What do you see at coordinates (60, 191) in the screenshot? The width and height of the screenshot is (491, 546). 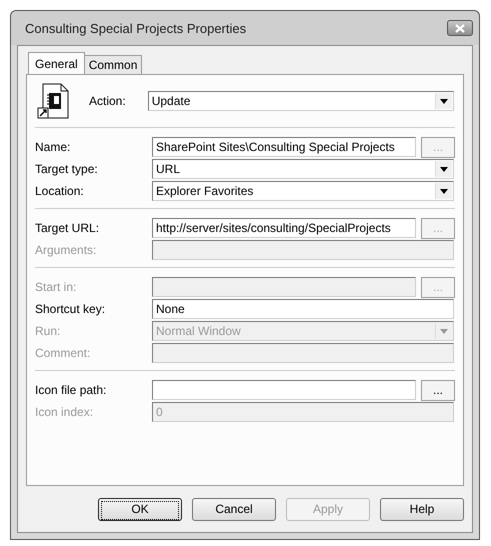 I see `field-label: Location:` at bounding box center [60, 191].